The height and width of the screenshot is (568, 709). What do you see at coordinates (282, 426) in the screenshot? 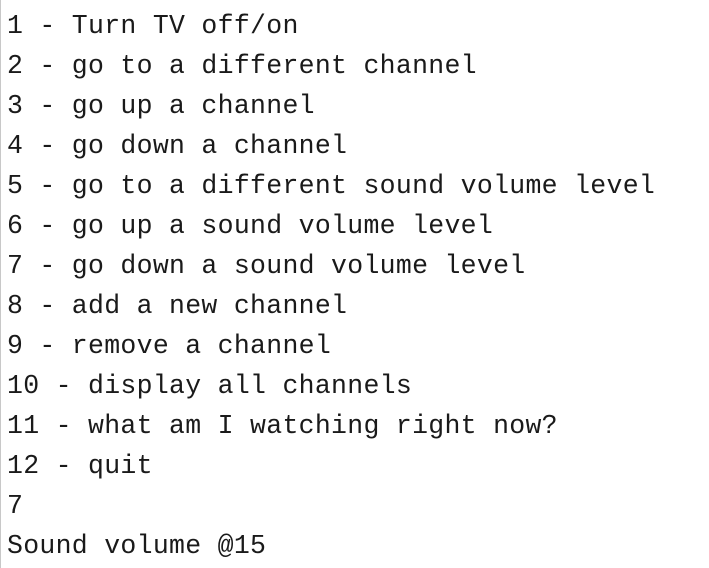
I see `menu-option-11: 11 - what am I watching right now?` at bounding box center [282, 426].